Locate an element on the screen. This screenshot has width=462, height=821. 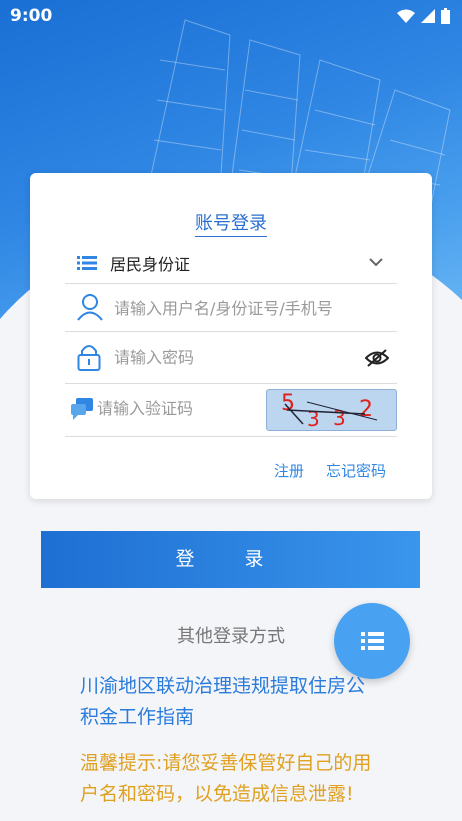
register-link: 注册 is located at coordinates (289, 470).